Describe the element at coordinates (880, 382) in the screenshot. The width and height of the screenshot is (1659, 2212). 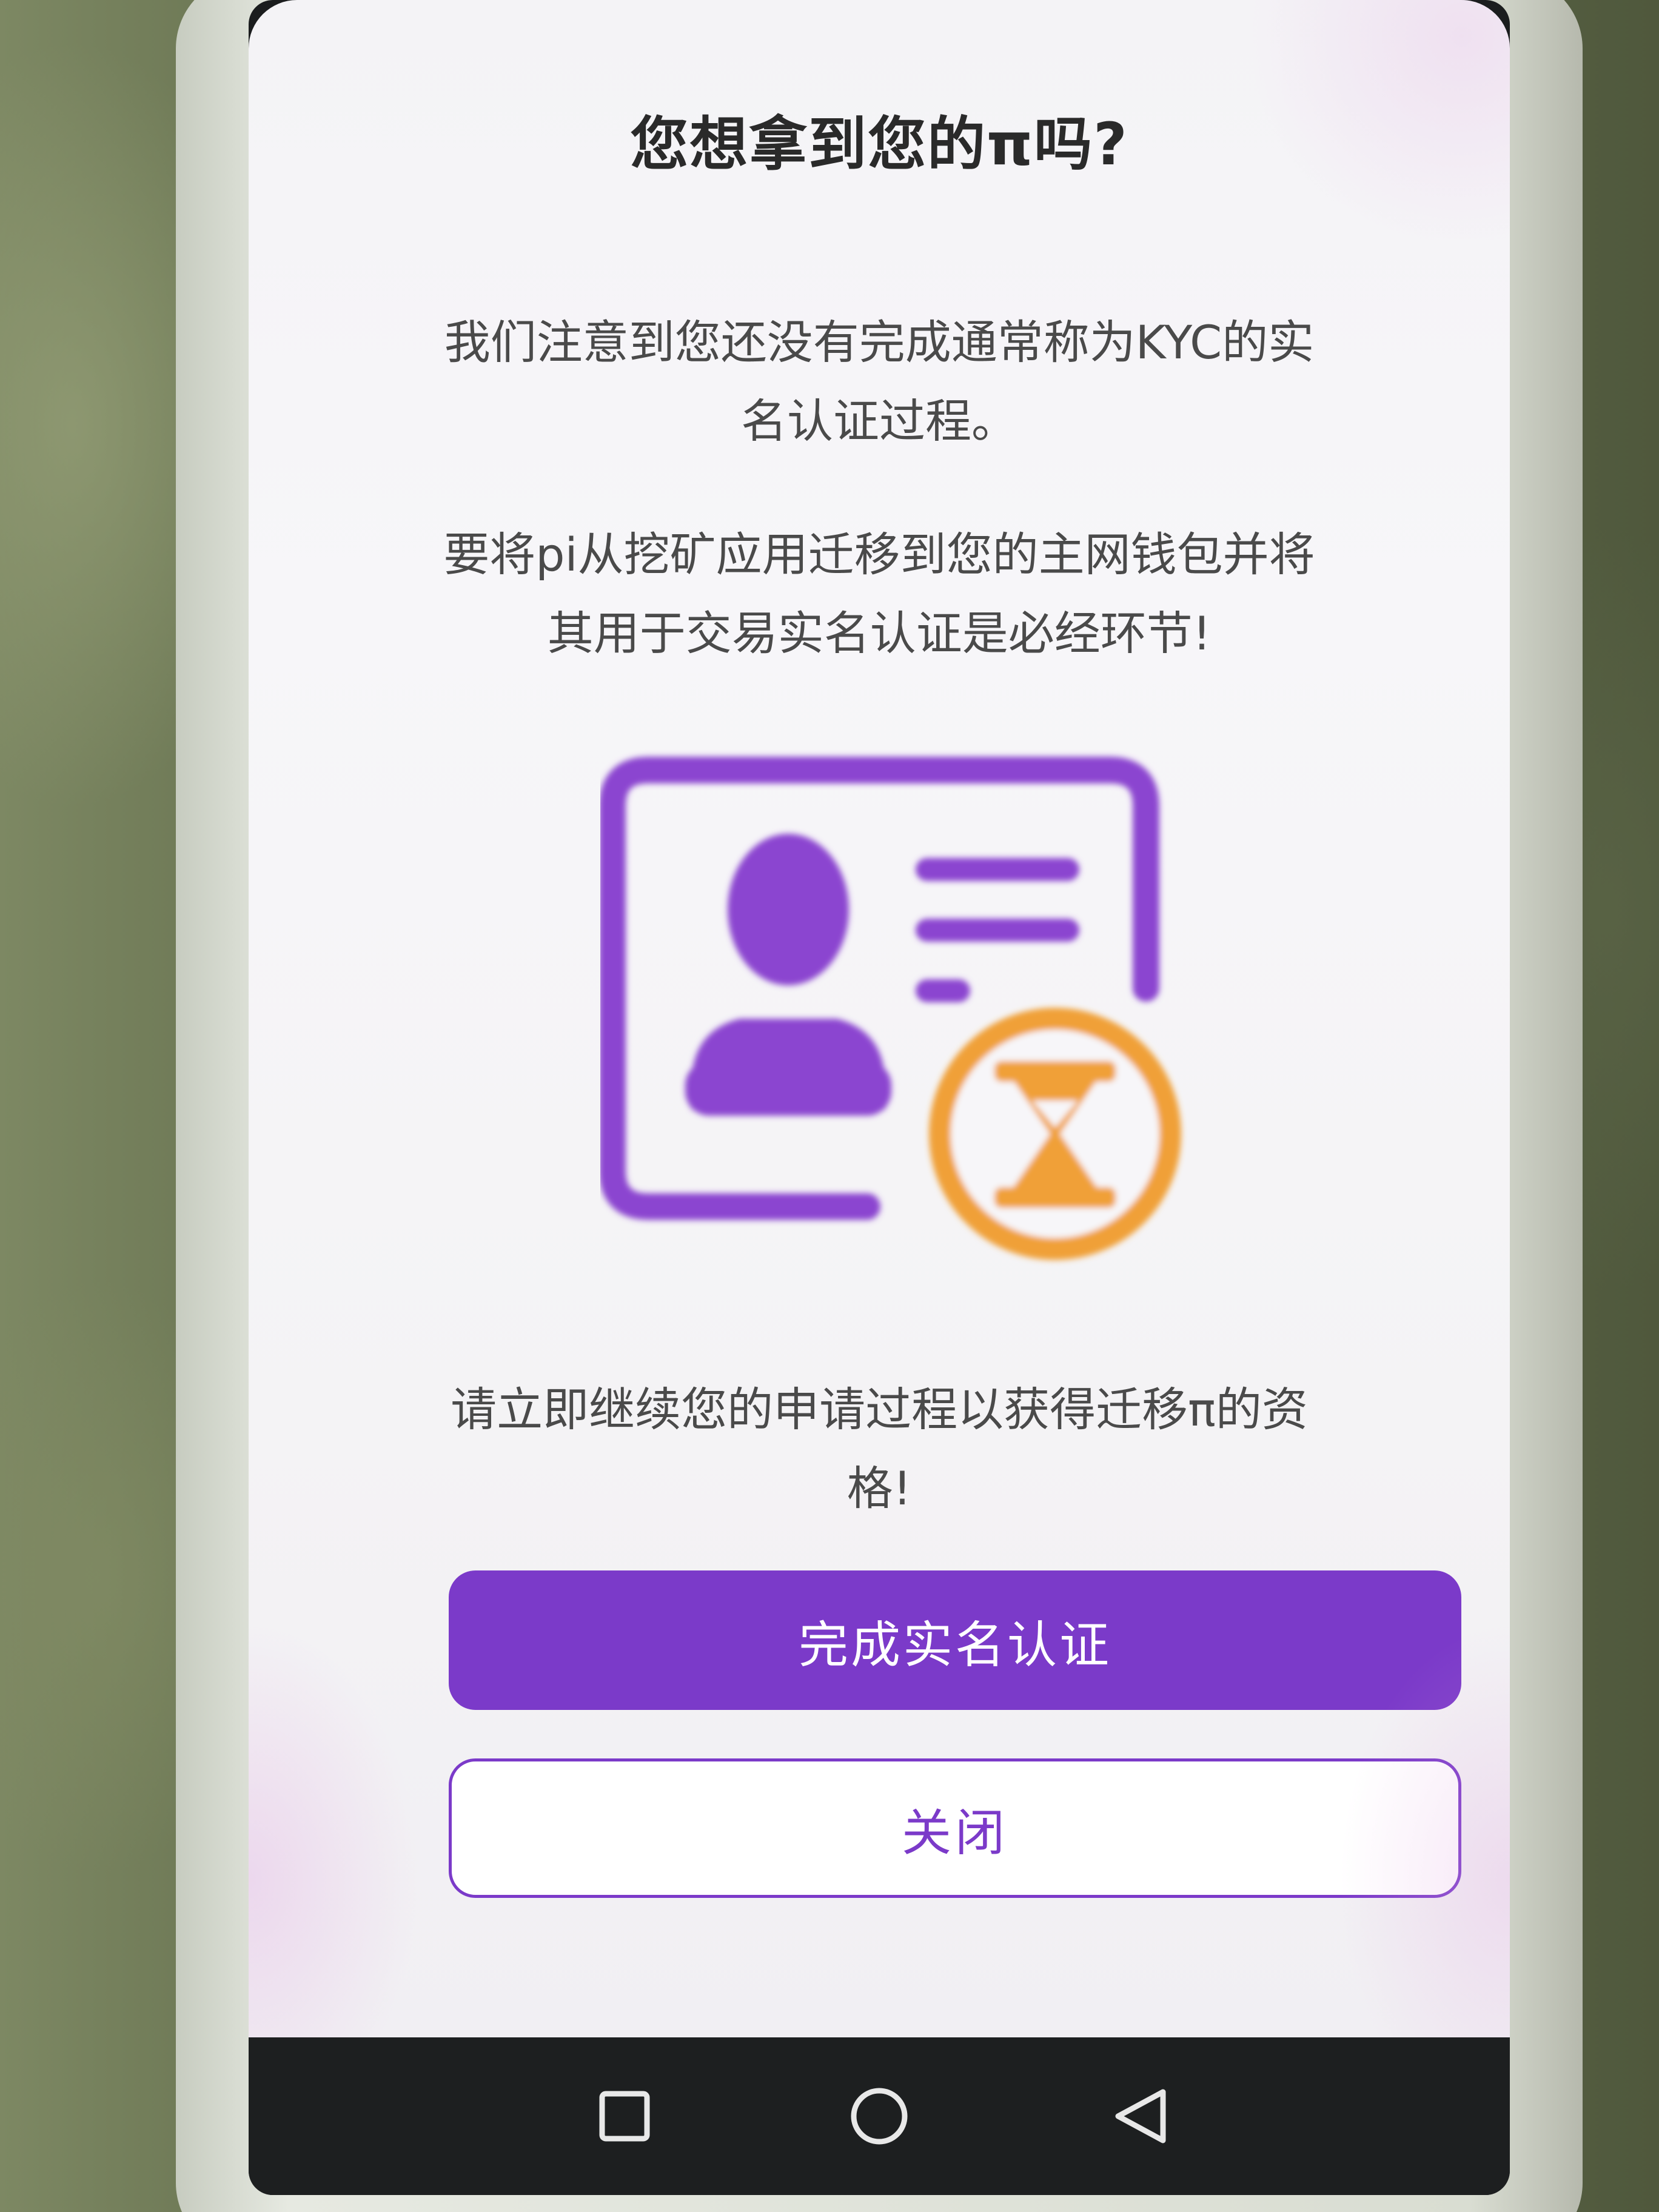
I see `kyc-notice-text: 我们注意到您还没有完成通常称为KYC的实名认证过程。` at that location.